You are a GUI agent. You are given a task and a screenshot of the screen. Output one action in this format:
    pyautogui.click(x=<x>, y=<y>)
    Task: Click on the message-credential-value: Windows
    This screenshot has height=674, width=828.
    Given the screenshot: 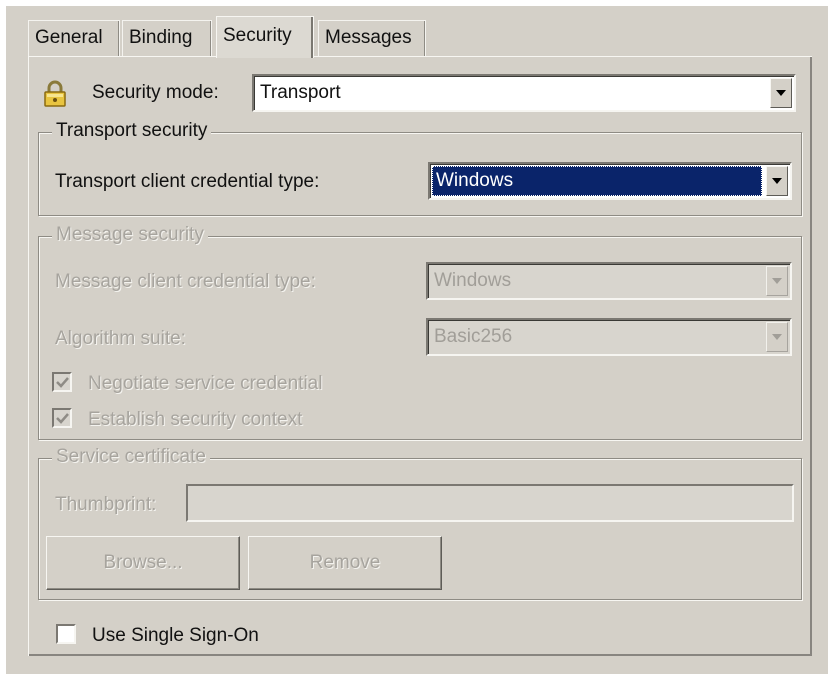 What is the action you would take?
    pyautogui.click(x=473, y=280)
    